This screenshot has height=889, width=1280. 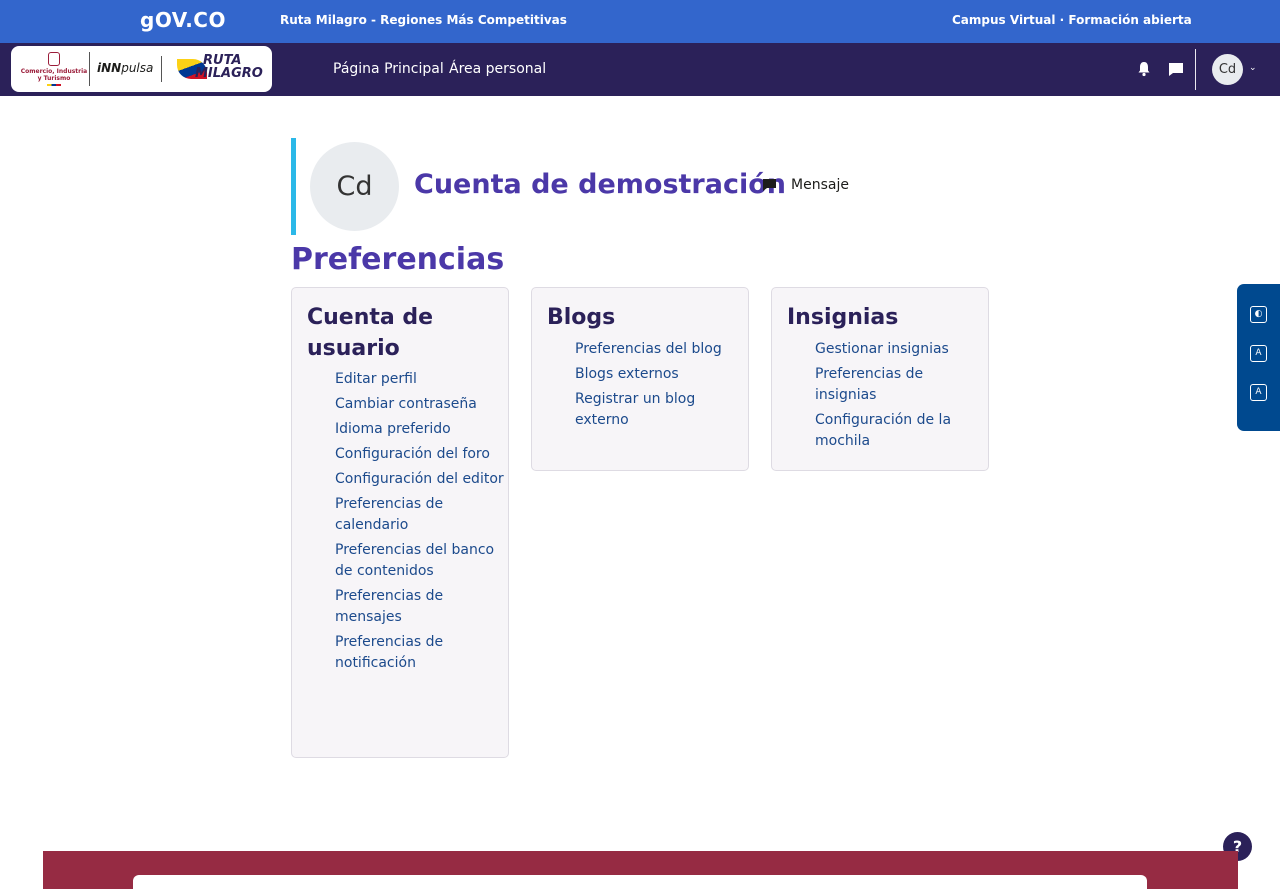 What do you see at coordinates (660, 410) in the screenshot?
I see `link-register-external-blog: Registrar un blog externo` at bounding box center [660, 410].